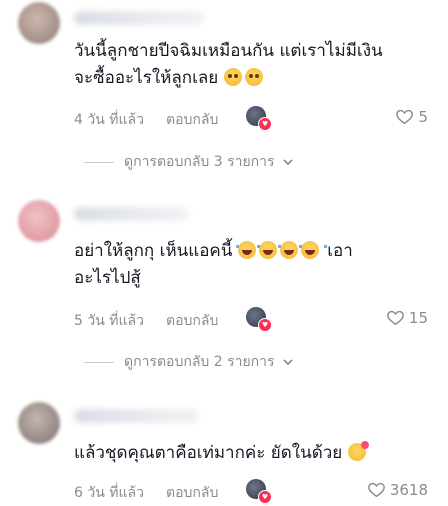 This screenshot has width=448, height=506. I want to click on comment-meta: 6 วัน ที่แล้ว ตอบกลับ ♥ 3618, so click(251, 491).